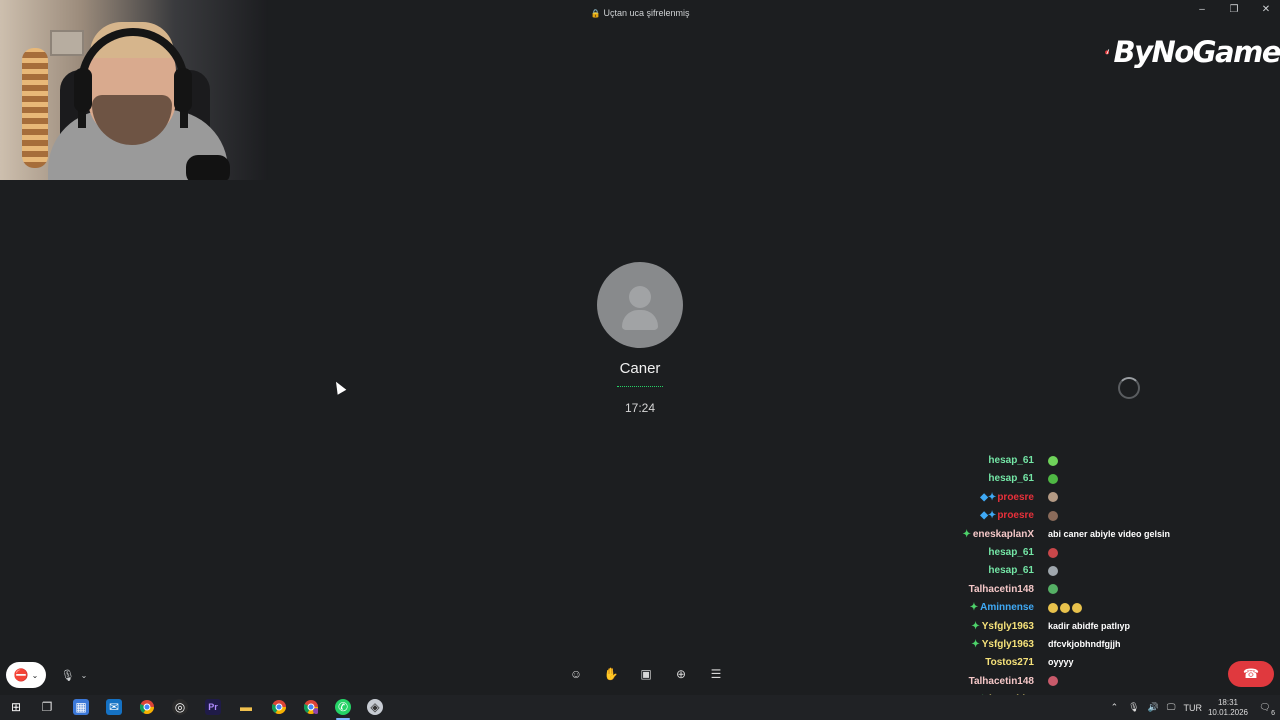 Image resolution: width=1280 pixels, height=720 pixels. What do you see at coordinates (311, 707) in the screenshot?
I see `chrome-profile-icon` at bounding box center [311, 707].